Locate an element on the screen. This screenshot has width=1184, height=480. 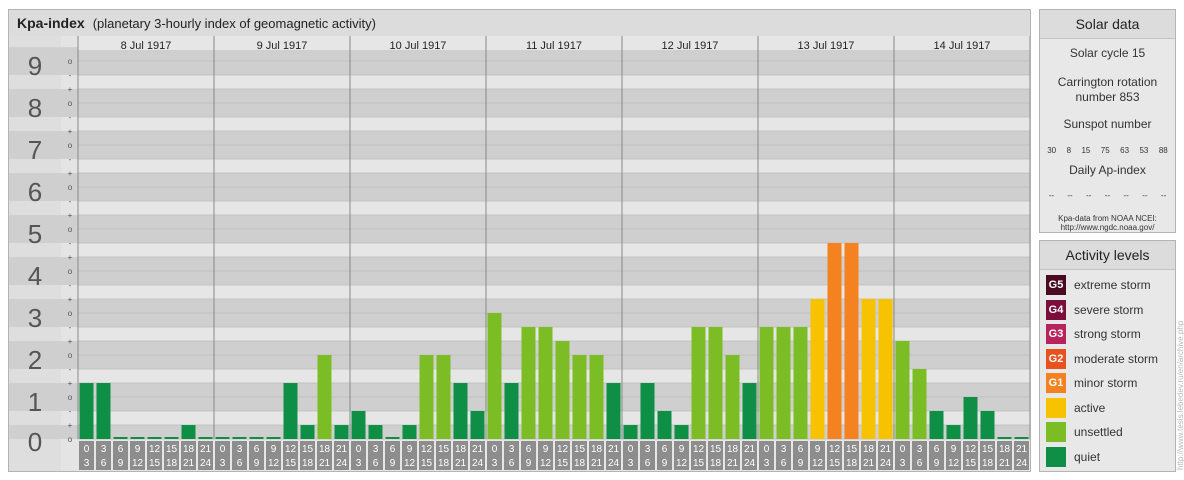
legend-label: extreme storm is located at coordinates (1112, 285).